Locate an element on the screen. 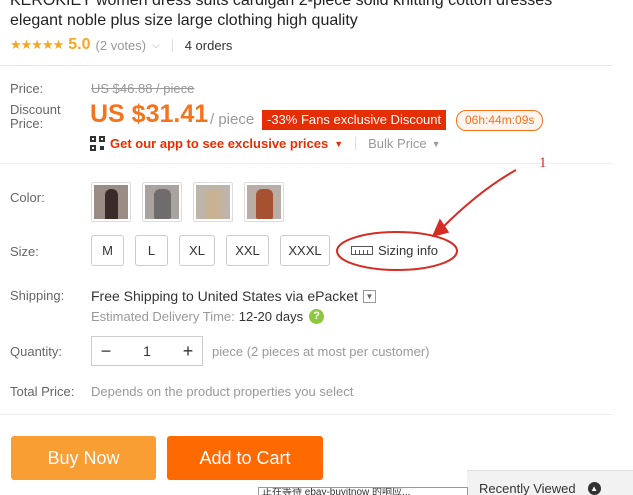  quantity-increase-button: + is located at coordinates (188, 351).